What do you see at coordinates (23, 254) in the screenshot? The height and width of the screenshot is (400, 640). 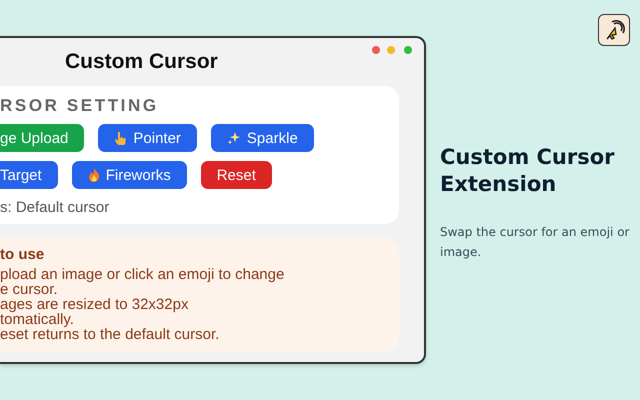 I see `help-title: to use` at bounding box center [23, 254].